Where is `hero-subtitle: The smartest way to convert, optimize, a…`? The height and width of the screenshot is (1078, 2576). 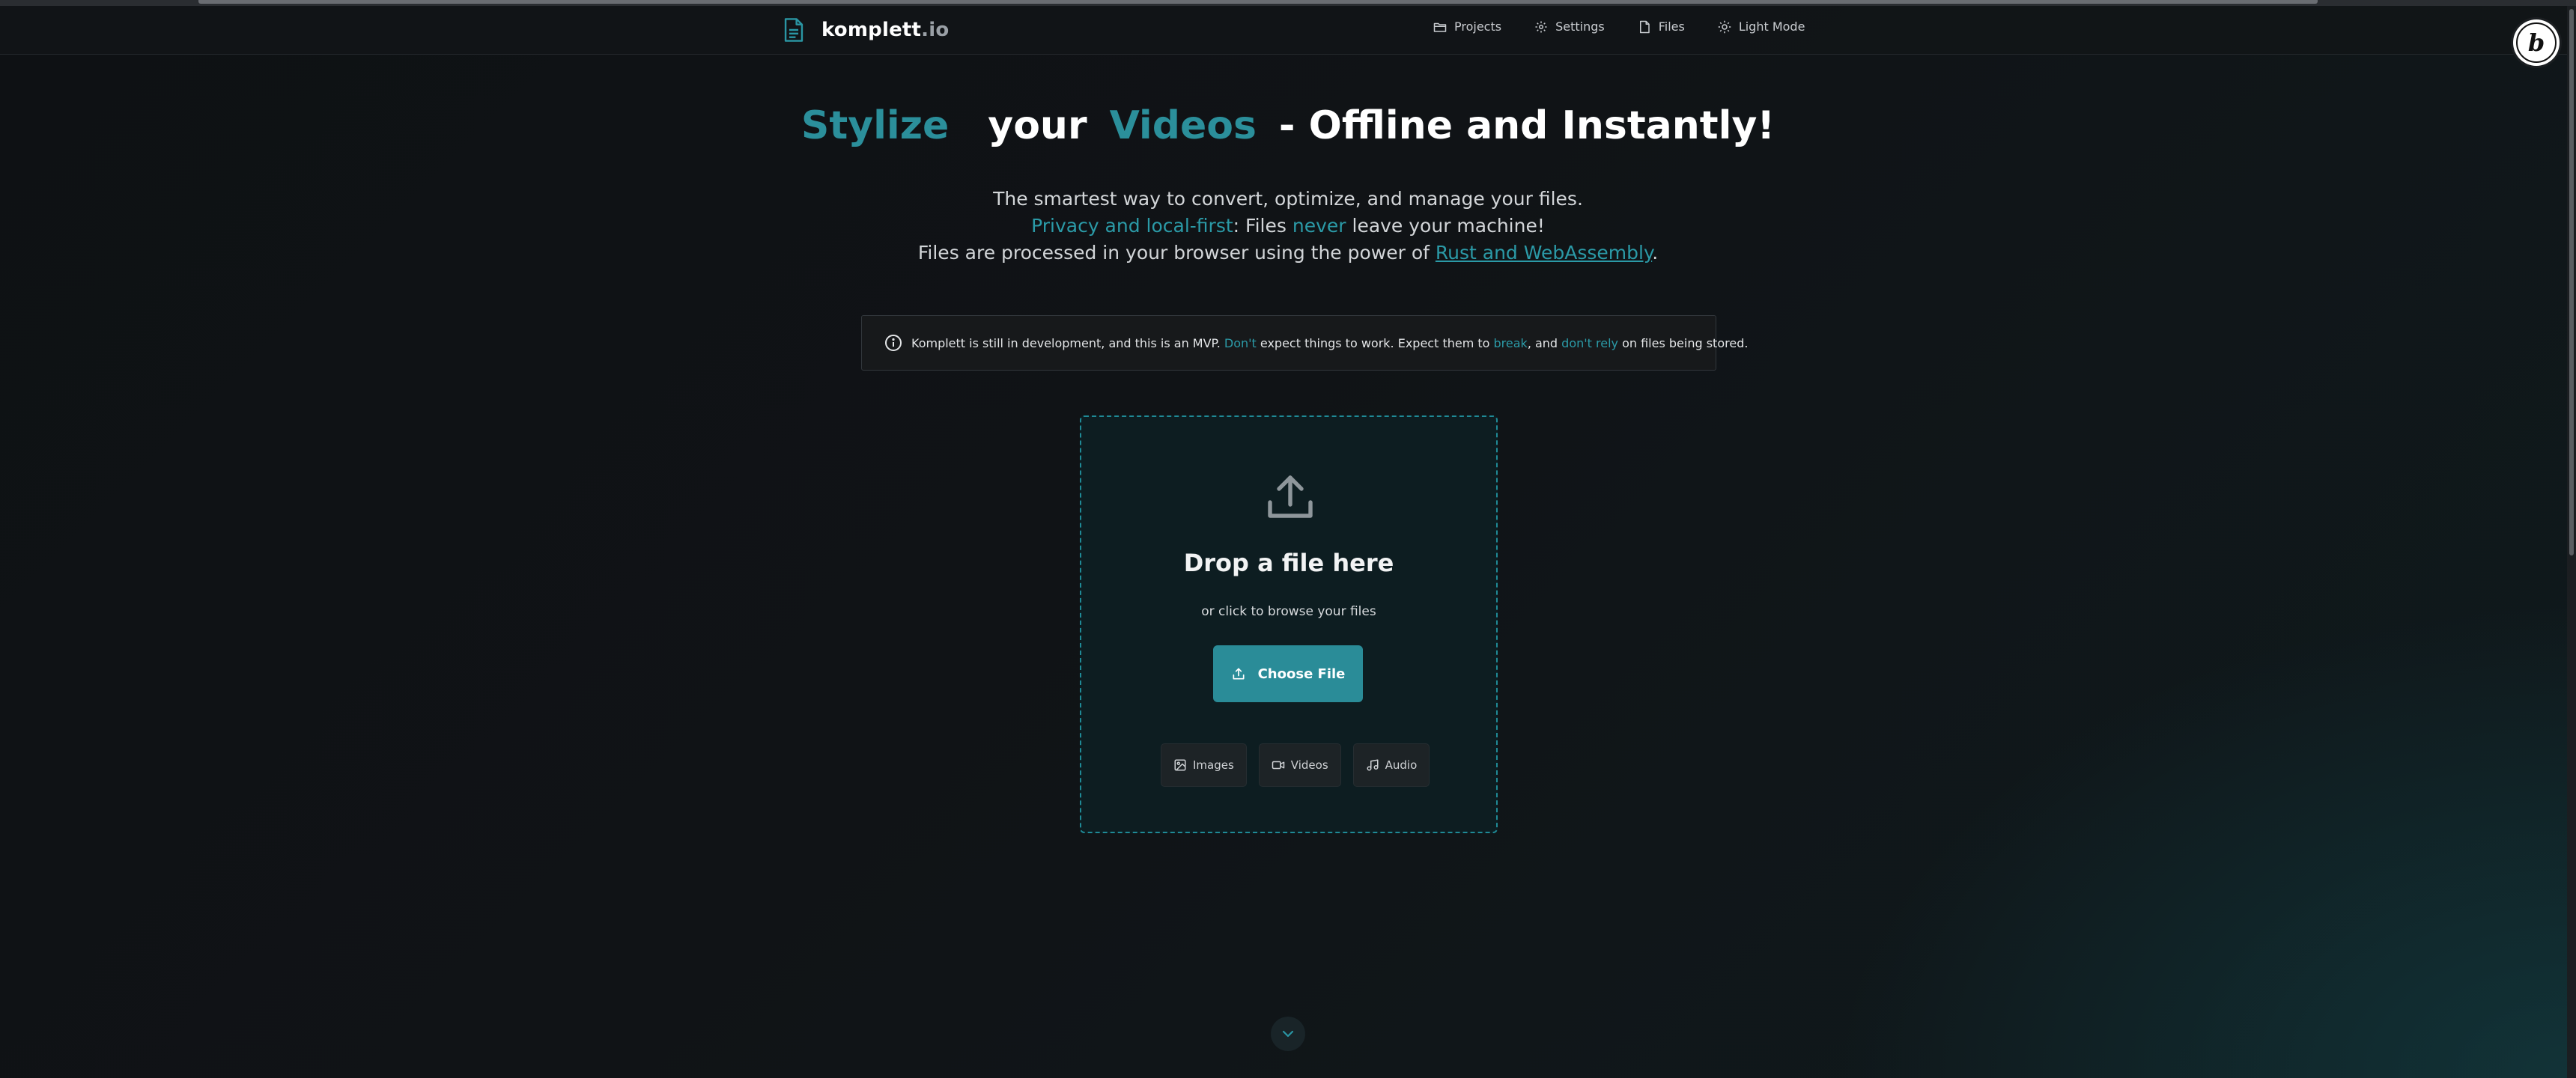
hero-subtitle: The smartest way to convert, optimize, a… is located at coordinates (1288, 226).